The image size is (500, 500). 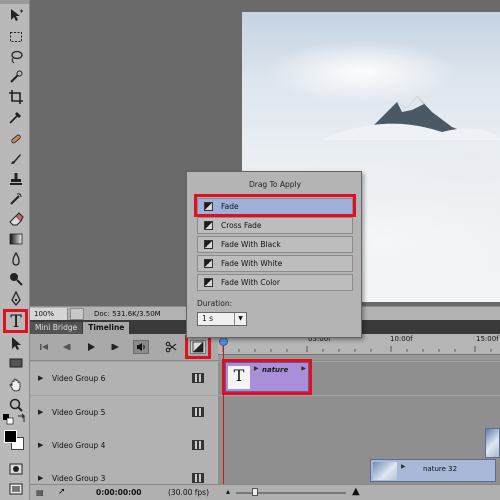 What do you see at coordinates (124, 378) in the screenshot?
I see `track-header: ▶ Video Group 6` at bounding box center [124, 378].